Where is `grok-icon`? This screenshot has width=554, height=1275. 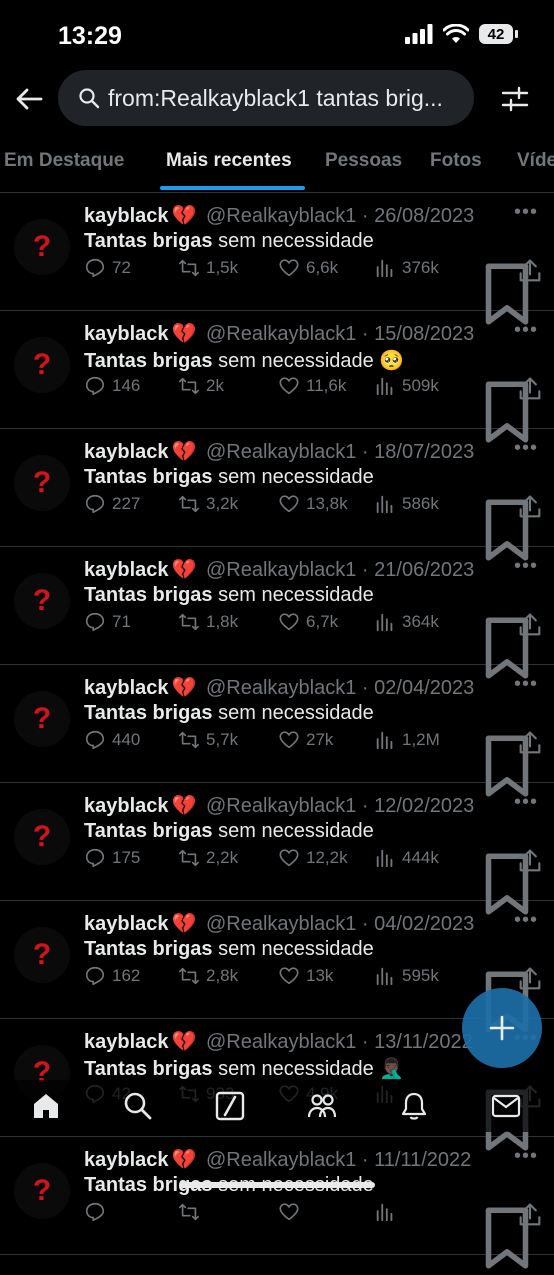
grok-icon is located at coordinates (230, 1106).